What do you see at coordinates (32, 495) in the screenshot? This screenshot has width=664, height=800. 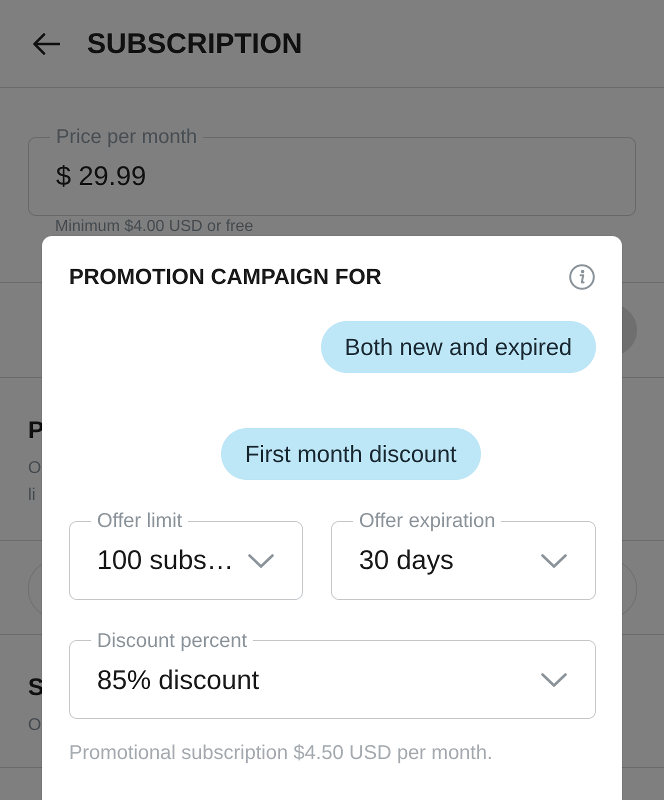 I see `section-text: li` at bounding box center [32, 495].